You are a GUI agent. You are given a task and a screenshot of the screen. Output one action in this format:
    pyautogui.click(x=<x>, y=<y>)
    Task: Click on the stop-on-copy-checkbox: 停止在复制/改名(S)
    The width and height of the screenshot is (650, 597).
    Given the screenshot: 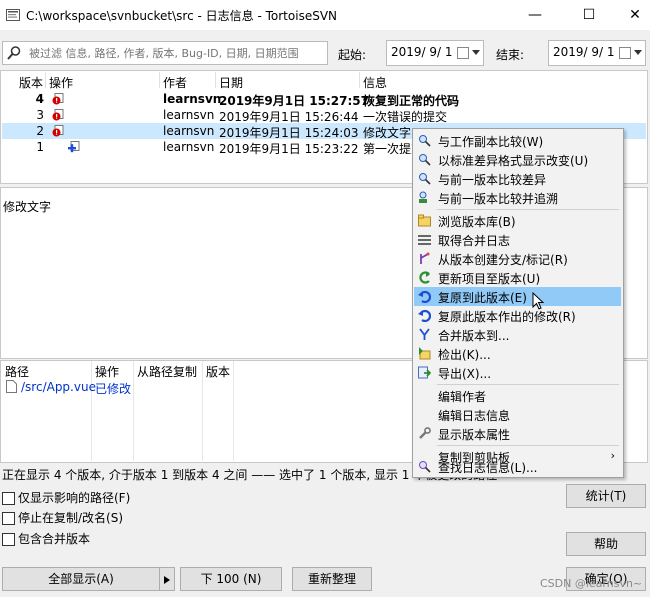 What is the action you would take?
    pyautogui.click(x=62, y=517)
    